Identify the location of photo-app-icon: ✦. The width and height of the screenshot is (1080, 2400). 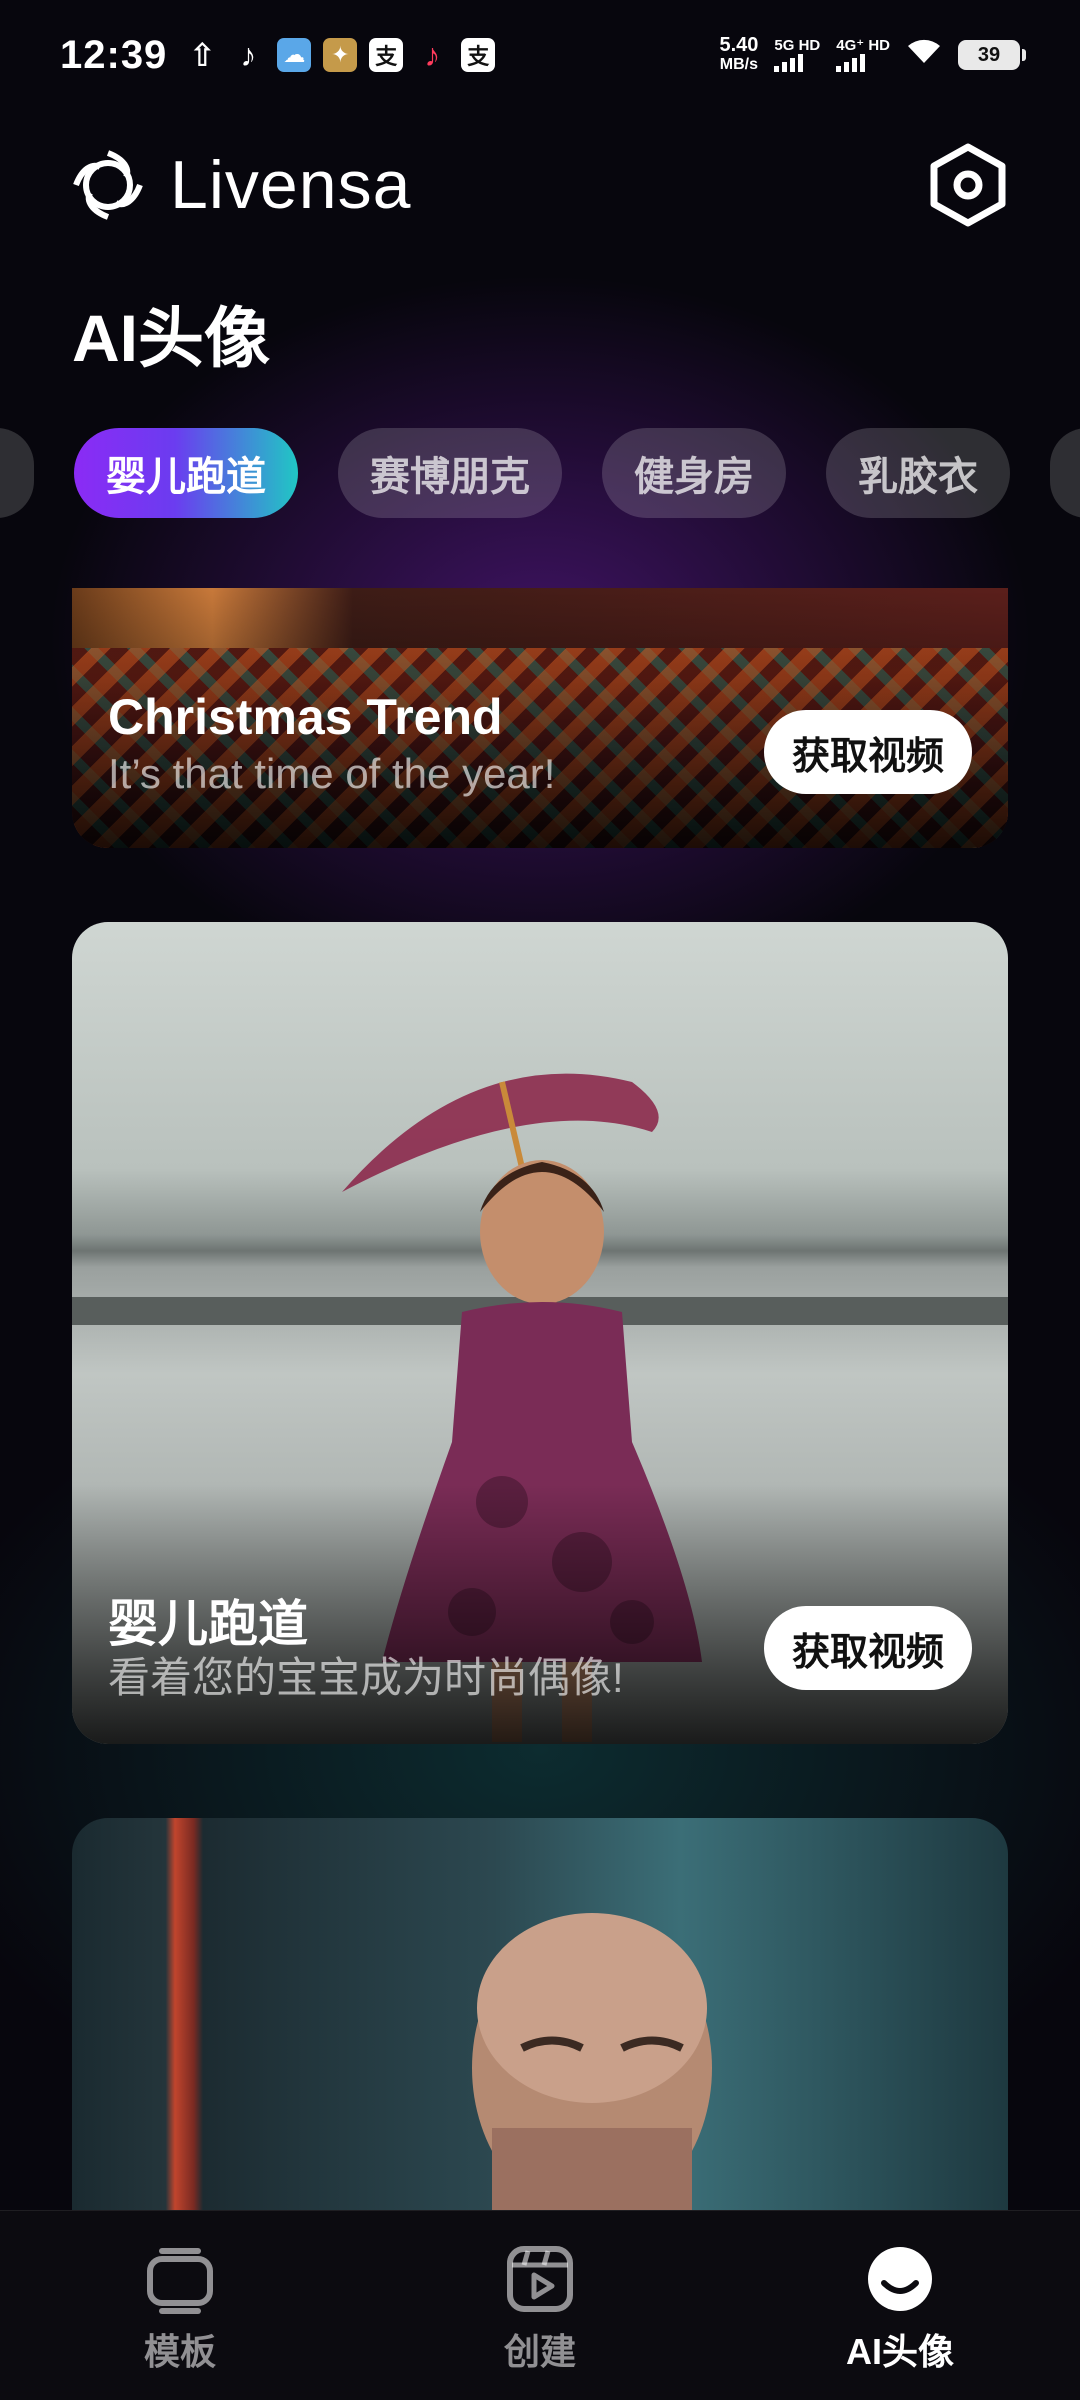
(340, 55).